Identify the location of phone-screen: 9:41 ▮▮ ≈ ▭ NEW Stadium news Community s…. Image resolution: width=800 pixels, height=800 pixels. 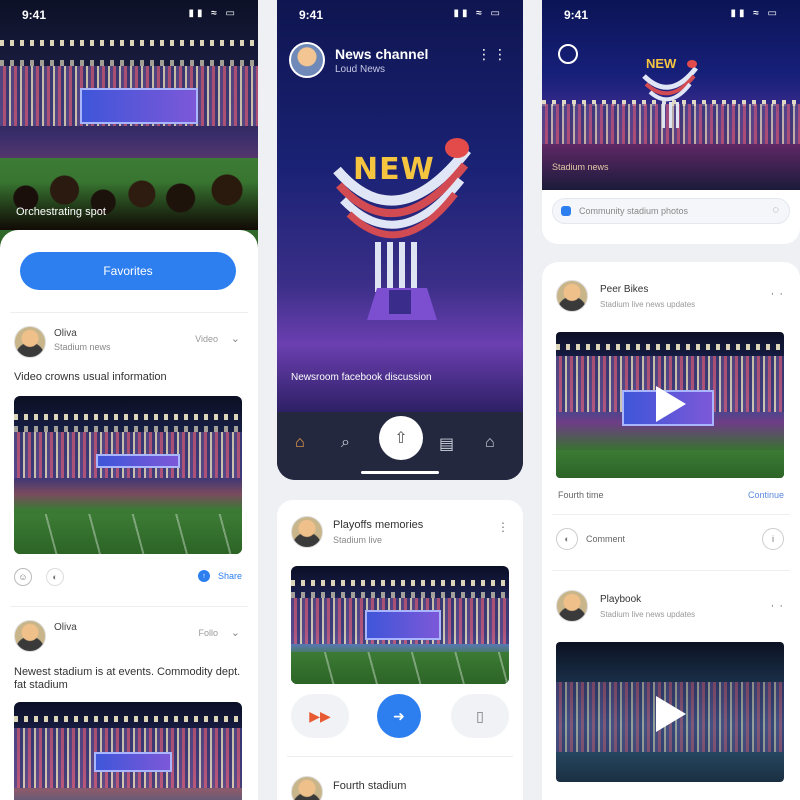
(671, 122).